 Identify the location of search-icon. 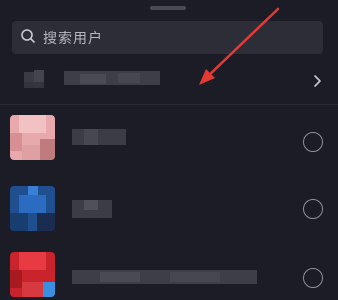
(28, 38).